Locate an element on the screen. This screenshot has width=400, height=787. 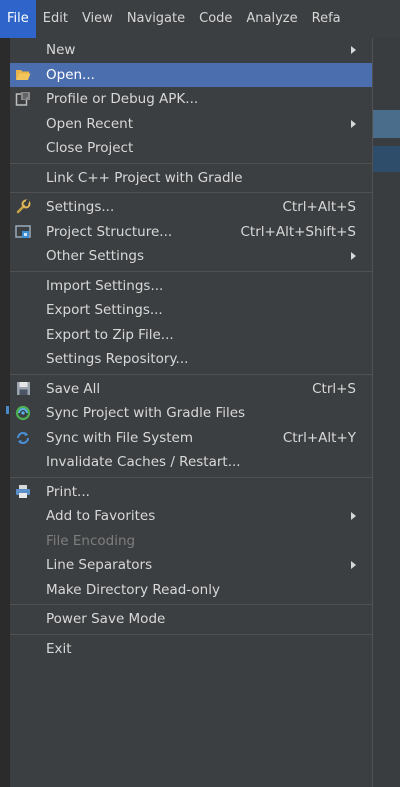
menu-navigate: Navigate is located at coordinates (156, 19).